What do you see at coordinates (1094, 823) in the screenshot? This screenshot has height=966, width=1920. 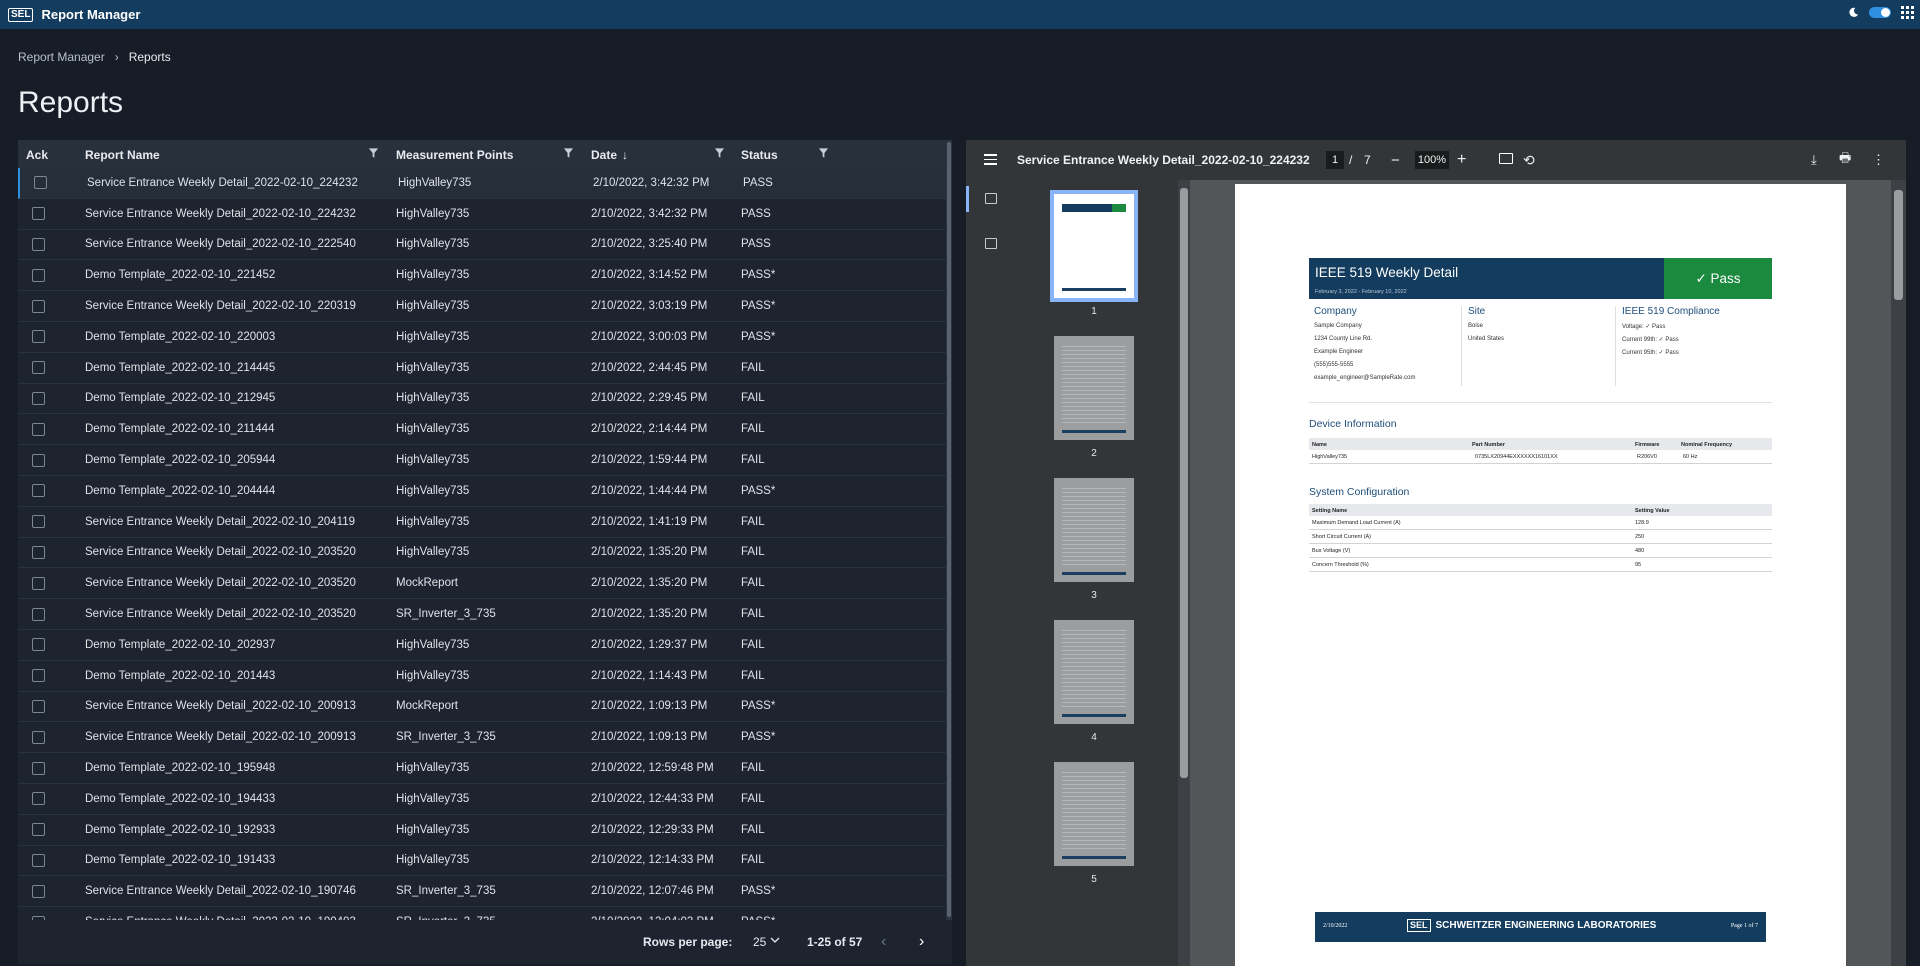 I see `page-thumbnail: 5` at bounding box center [1094, 823].